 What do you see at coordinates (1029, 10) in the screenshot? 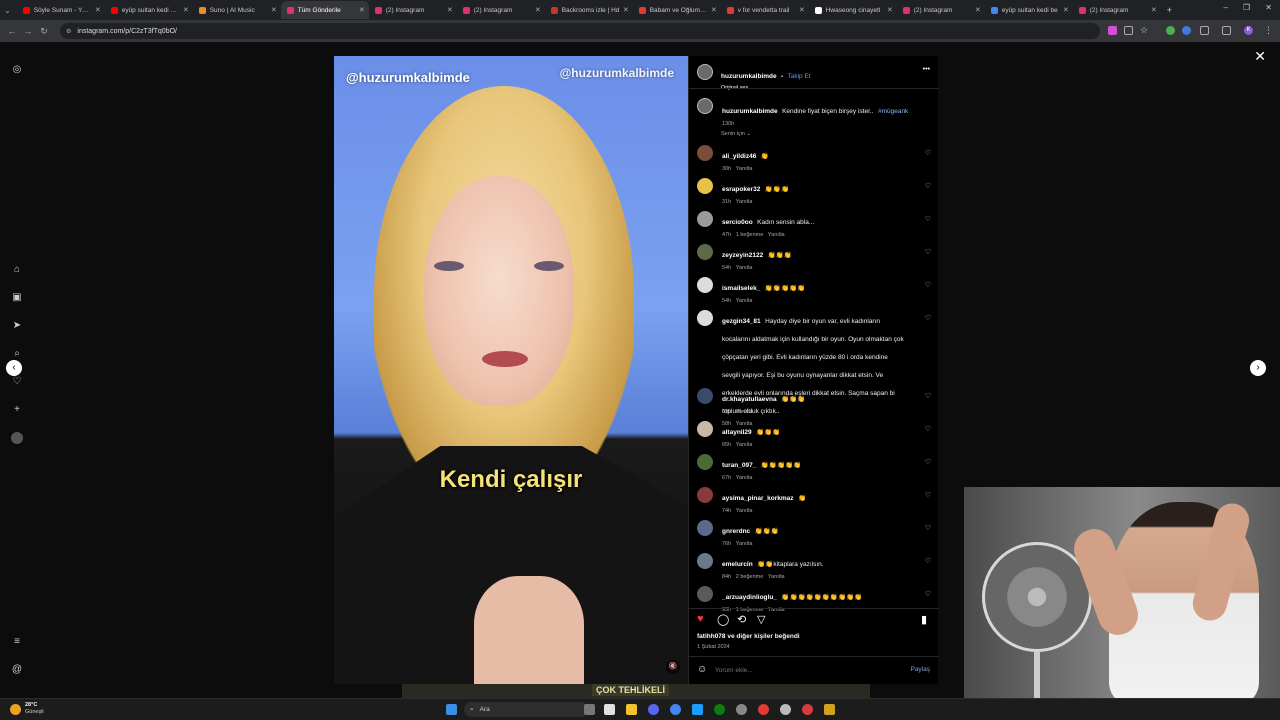
I see `browser-tab: eyüp sultan kedi be ✕` at bounding box center [1029, 10].